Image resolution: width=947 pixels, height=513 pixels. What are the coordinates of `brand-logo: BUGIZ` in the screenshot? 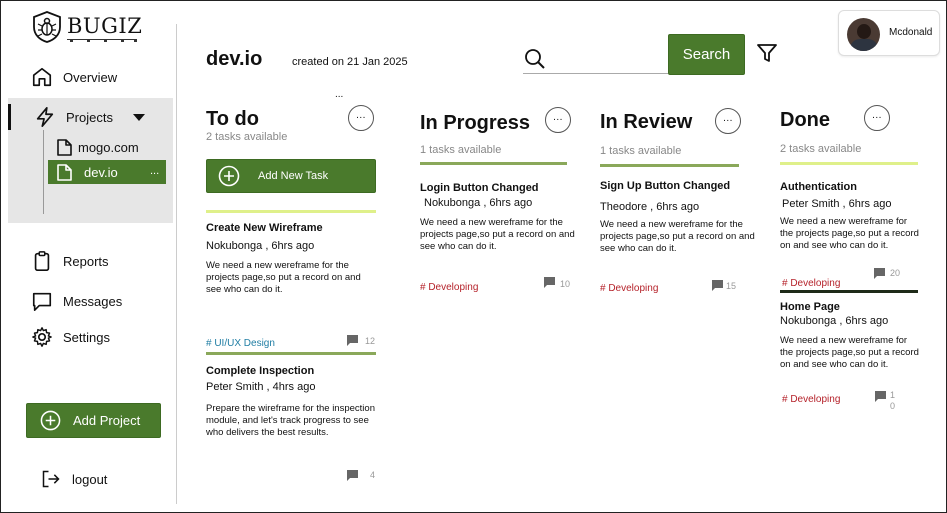 It's located at (87, 28).